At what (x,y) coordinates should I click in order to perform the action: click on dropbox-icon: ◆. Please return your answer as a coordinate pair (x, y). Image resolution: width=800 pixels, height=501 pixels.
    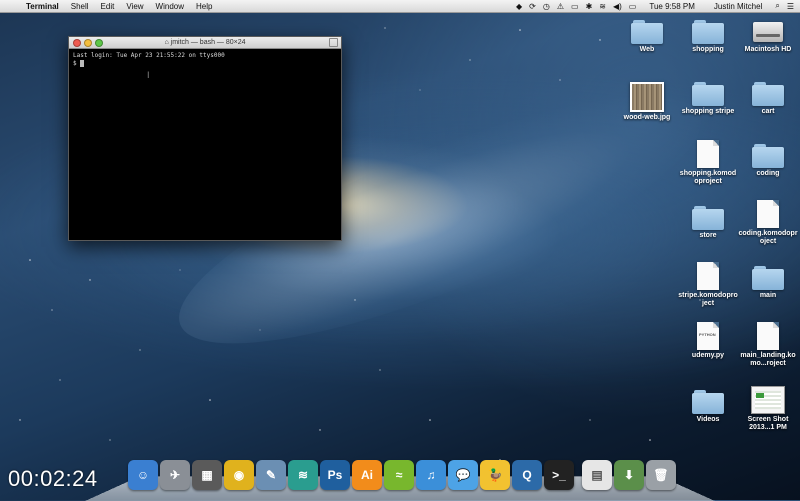
    Looking at the image, I should click on (519, 6).